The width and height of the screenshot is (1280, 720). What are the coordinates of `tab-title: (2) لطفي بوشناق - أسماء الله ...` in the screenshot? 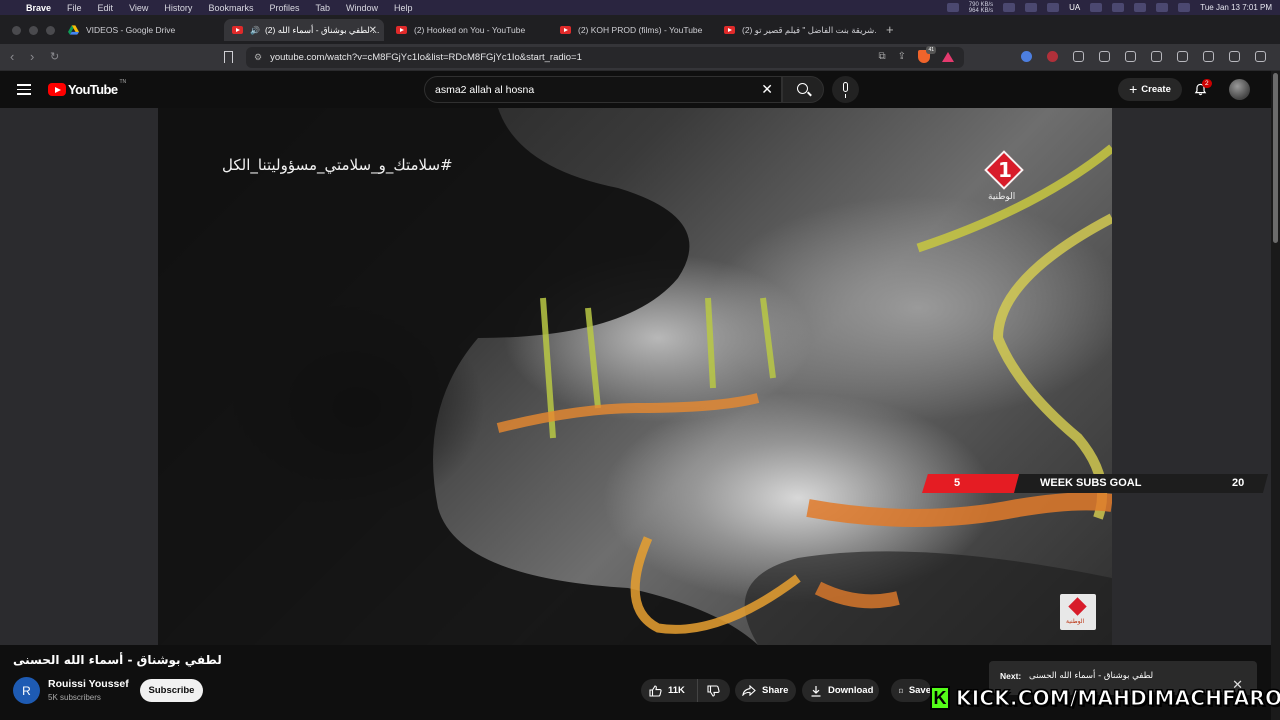 It's located at (322, 29).